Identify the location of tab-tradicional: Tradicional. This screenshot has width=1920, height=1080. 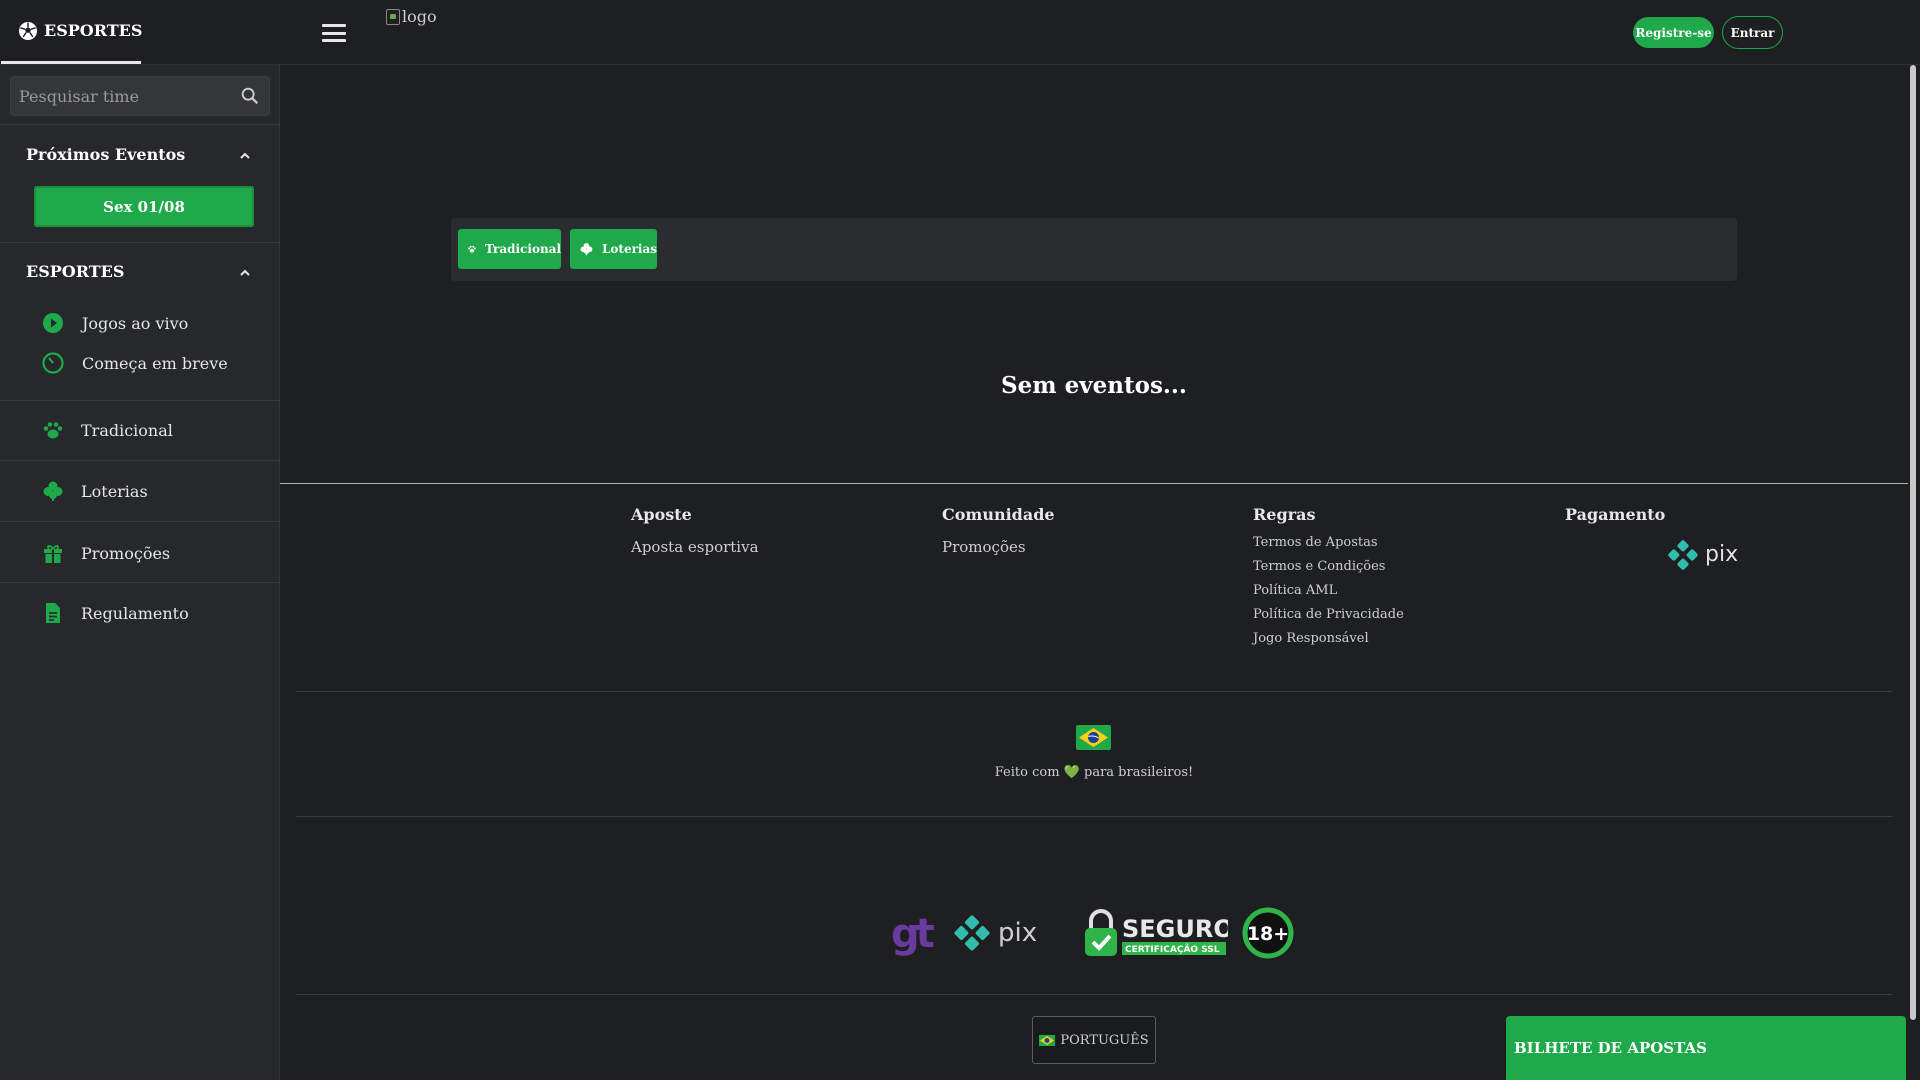
(509, 249).